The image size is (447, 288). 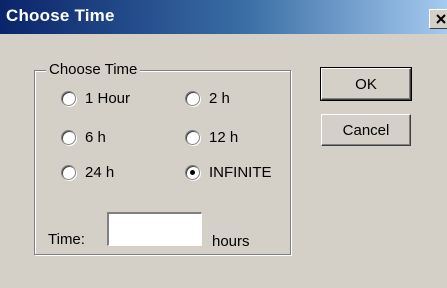 What do you see at coordinates (366, 130) in the screenshot?
I see `cancel-button: Cancel` at bounding box center [366, 130].